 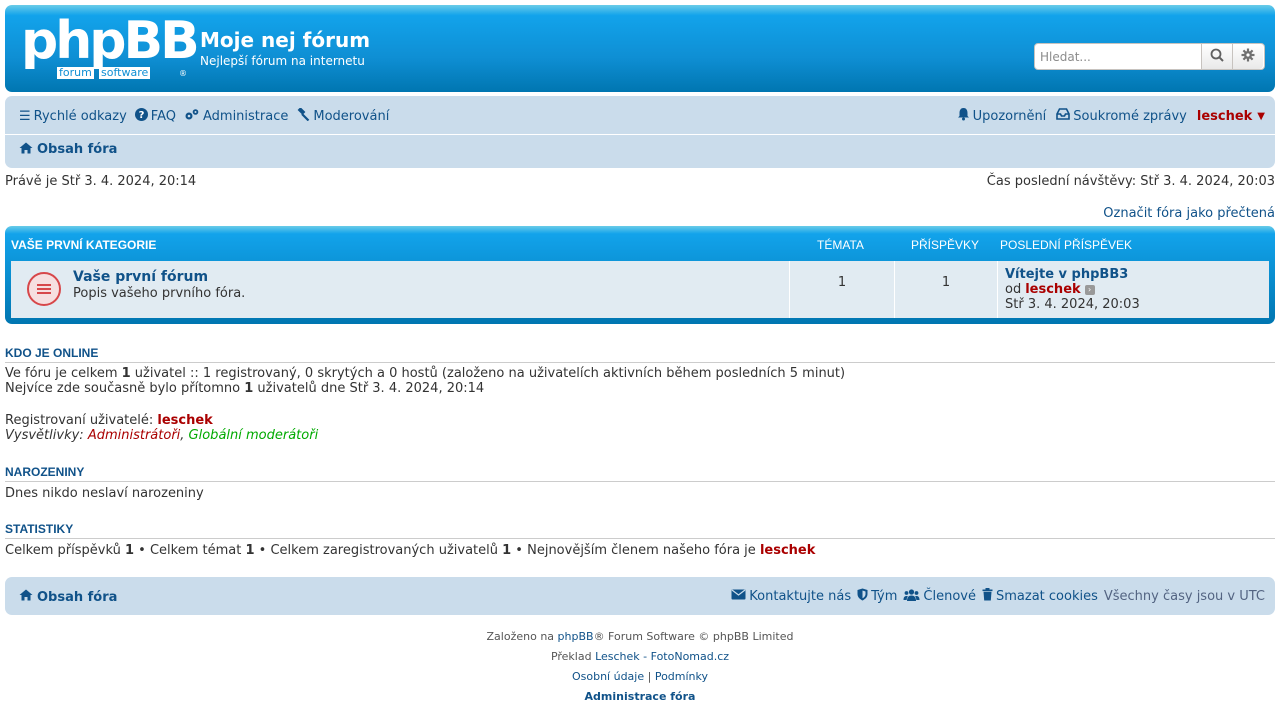 I want to click on acp-container: Administrace fóra, so click(x=640, y=696).